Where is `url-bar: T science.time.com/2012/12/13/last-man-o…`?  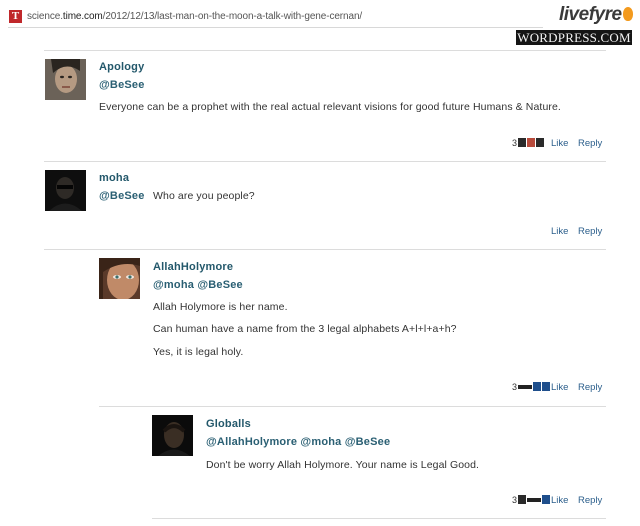
url-bar: T science.time.com/2012/12/13/last-man-o… is located at coordinates (320, 15).